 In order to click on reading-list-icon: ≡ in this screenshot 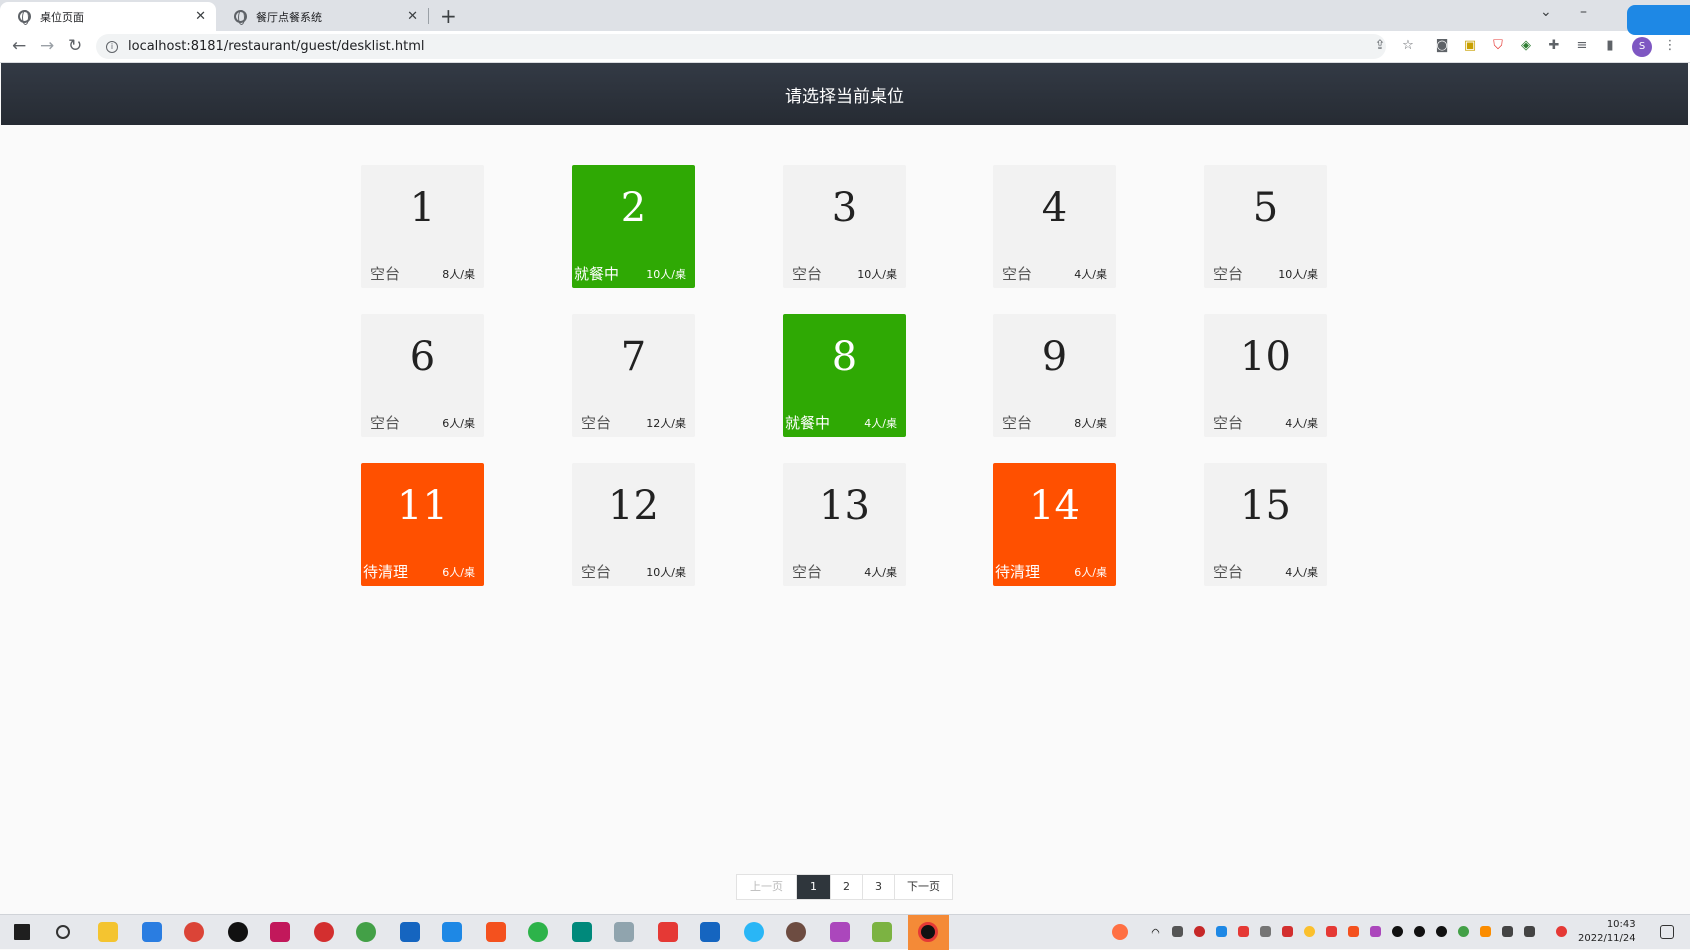, I will do `click(1582, 46)`.